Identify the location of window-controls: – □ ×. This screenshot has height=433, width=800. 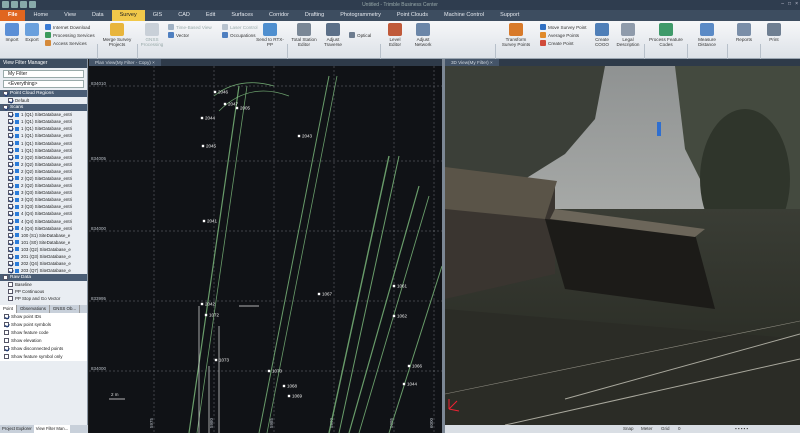
(789, 4).